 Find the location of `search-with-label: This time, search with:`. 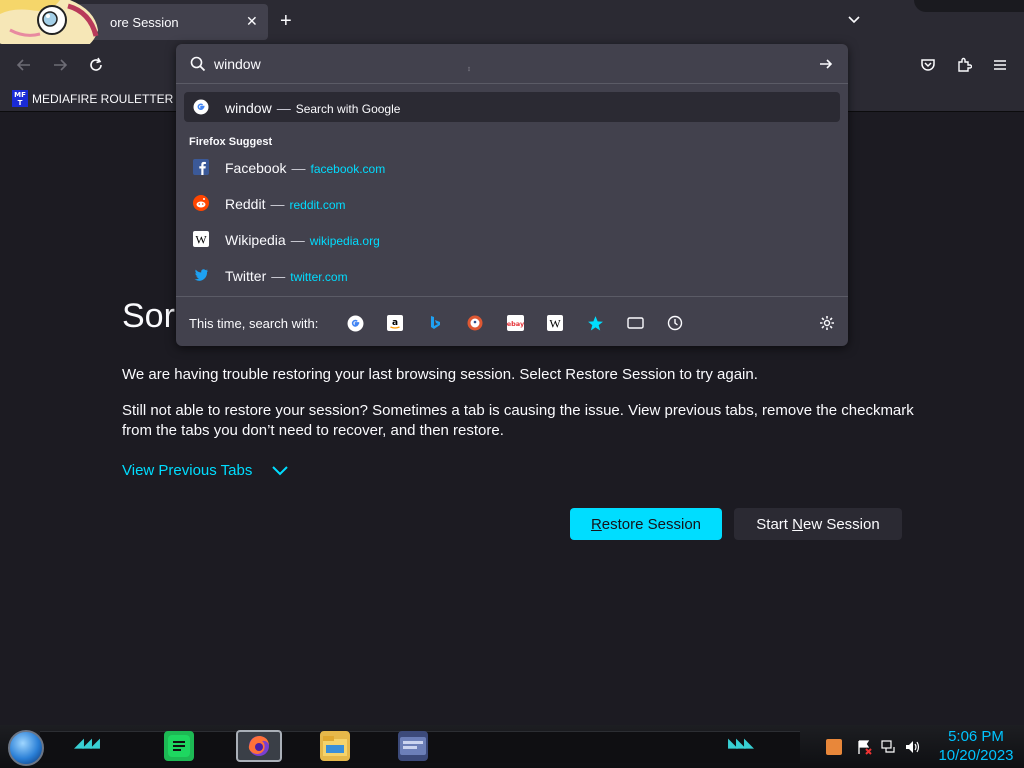

search-with-label: This time, search with: is located at coordinates (254, 323).